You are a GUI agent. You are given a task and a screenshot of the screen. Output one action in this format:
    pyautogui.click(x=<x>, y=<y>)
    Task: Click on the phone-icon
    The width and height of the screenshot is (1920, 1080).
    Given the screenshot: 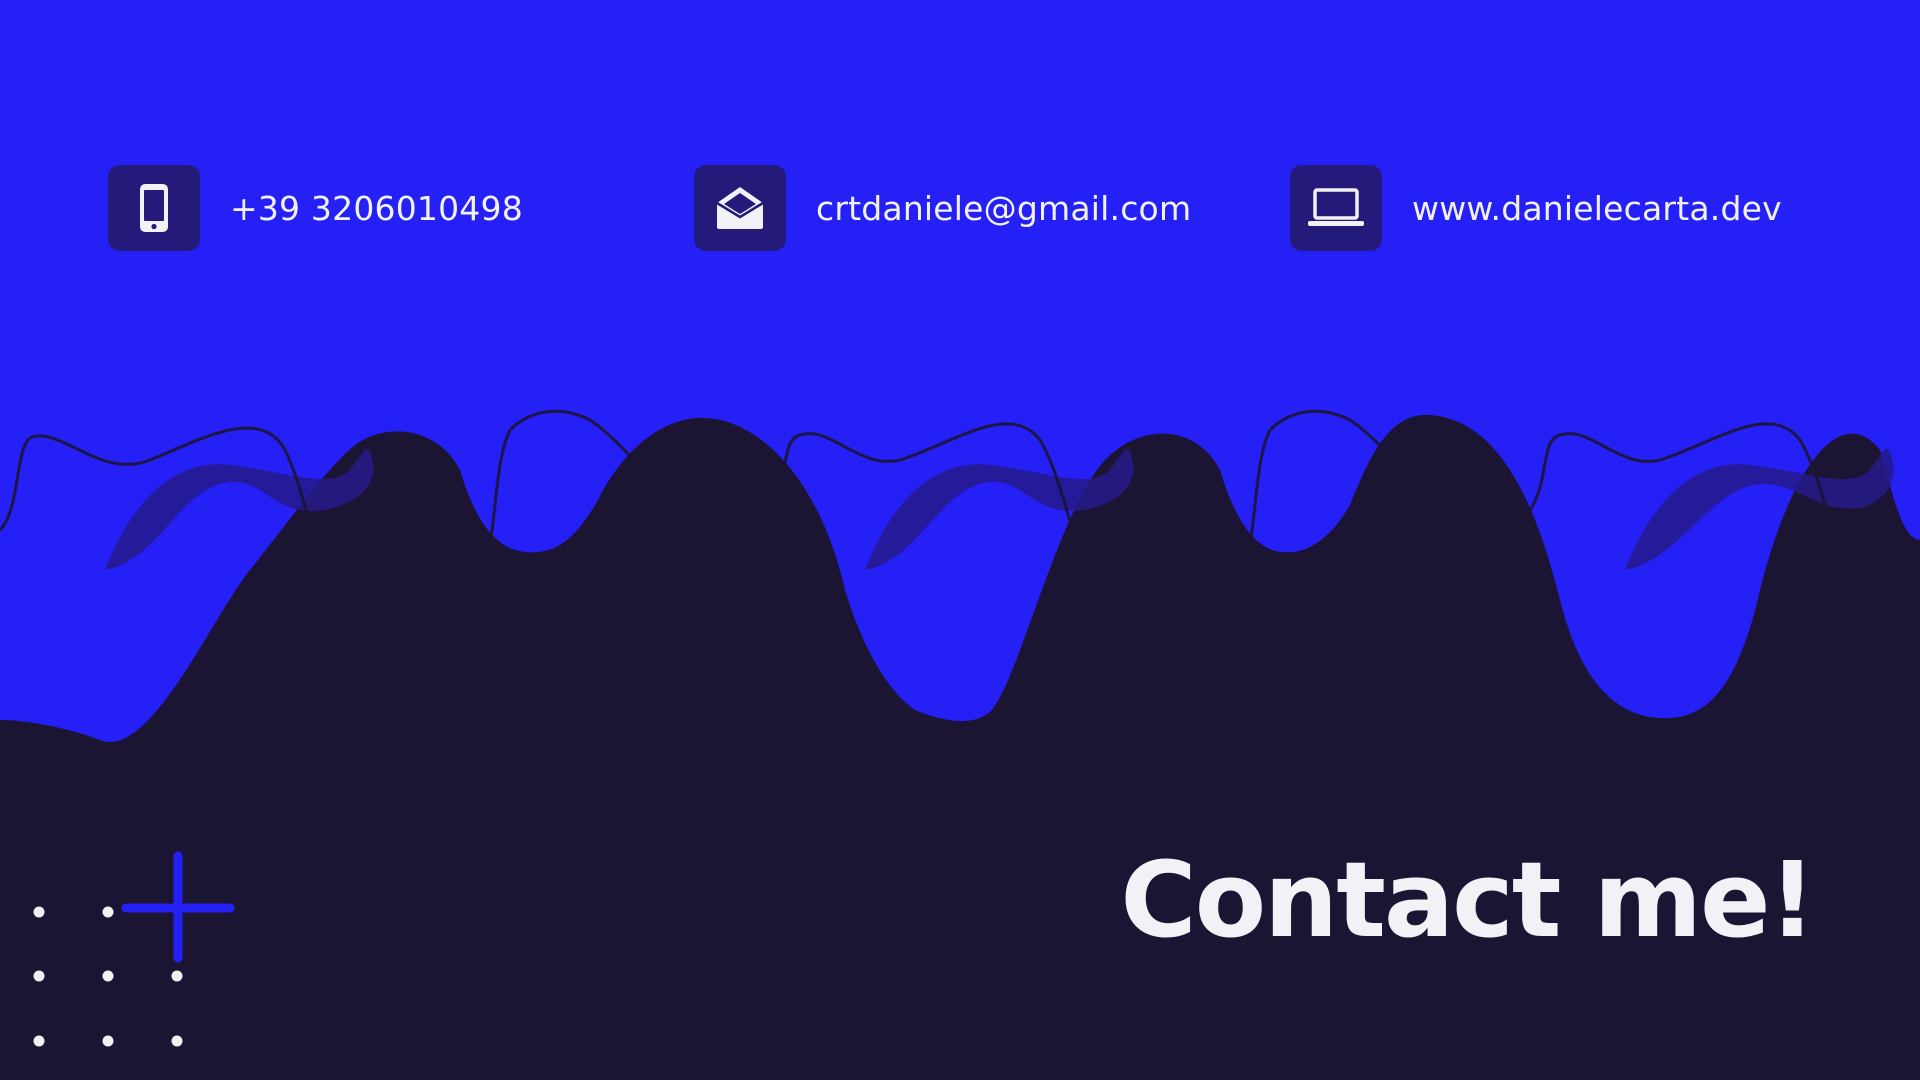 What is the action you would take?
    pyautogui.click(x=154, y=208)
    